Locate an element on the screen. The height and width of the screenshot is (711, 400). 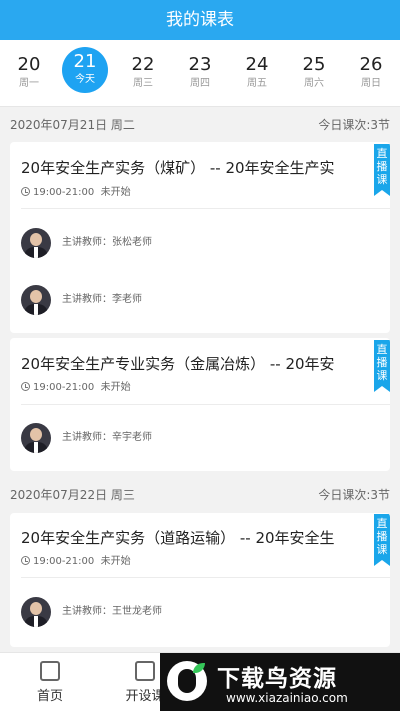
day-21-today: 21 今天 is located at coordinates (85, 70).